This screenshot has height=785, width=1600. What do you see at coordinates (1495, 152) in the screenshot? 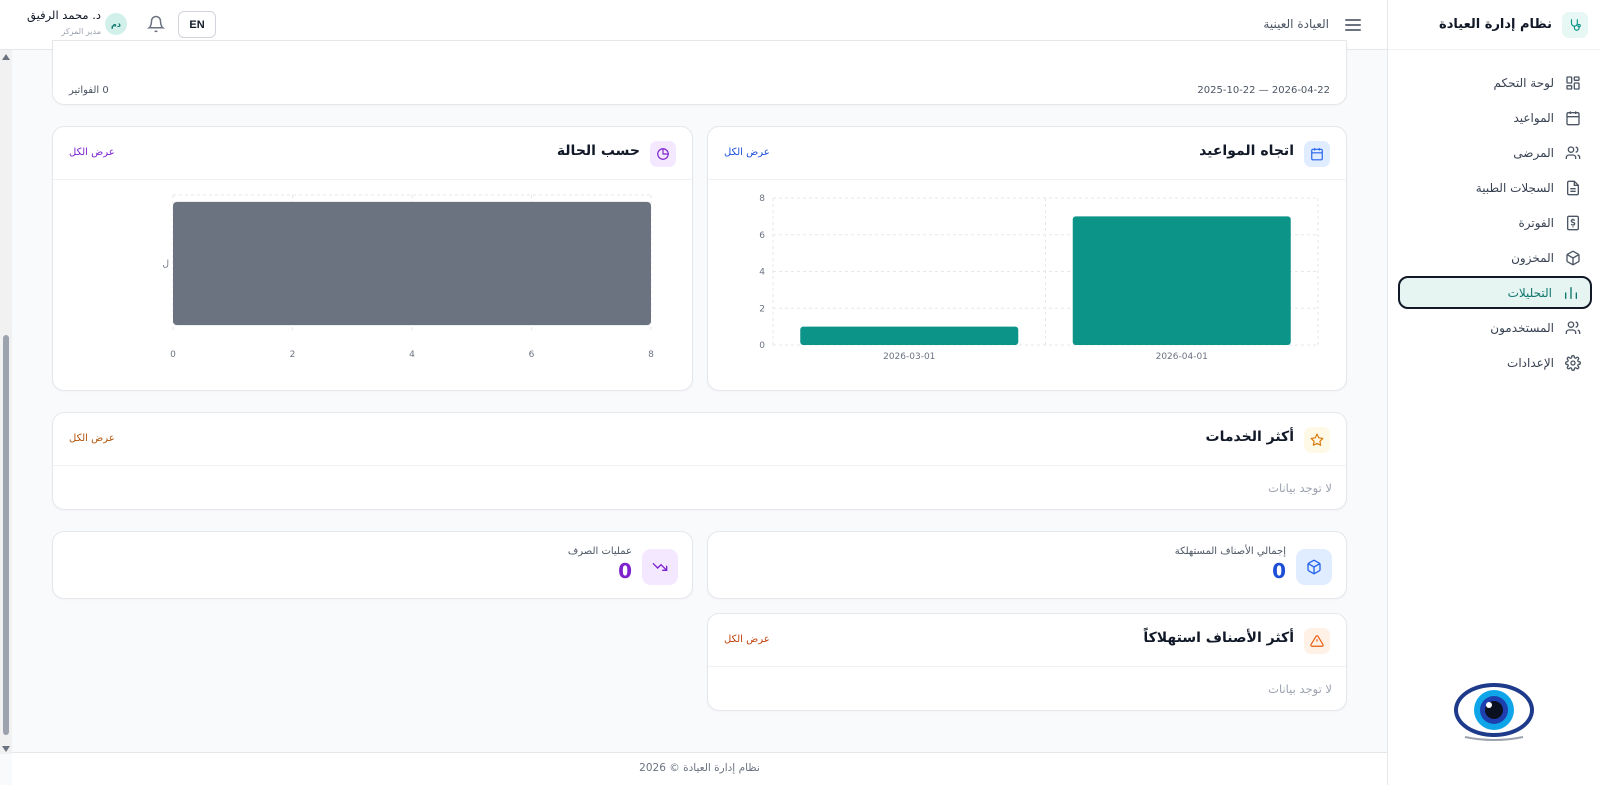
I see `sidebar-item-patients: المرضى` at bounding box center [1495, 152].